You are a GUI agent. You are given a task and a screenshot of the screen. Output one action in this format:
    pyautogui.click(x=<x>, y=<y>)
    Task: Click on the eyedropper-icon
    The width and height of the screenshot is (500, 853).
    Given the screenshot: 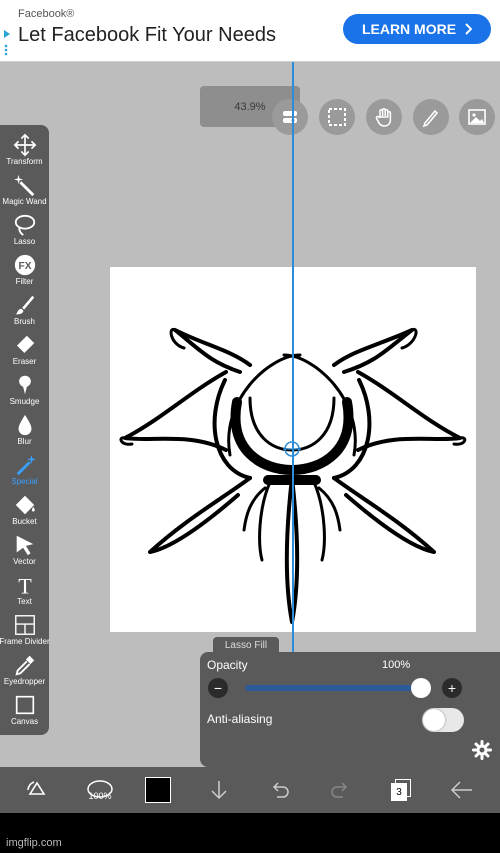 What is the action you would take?
    pyautogui.click(x=25, y=665)
    